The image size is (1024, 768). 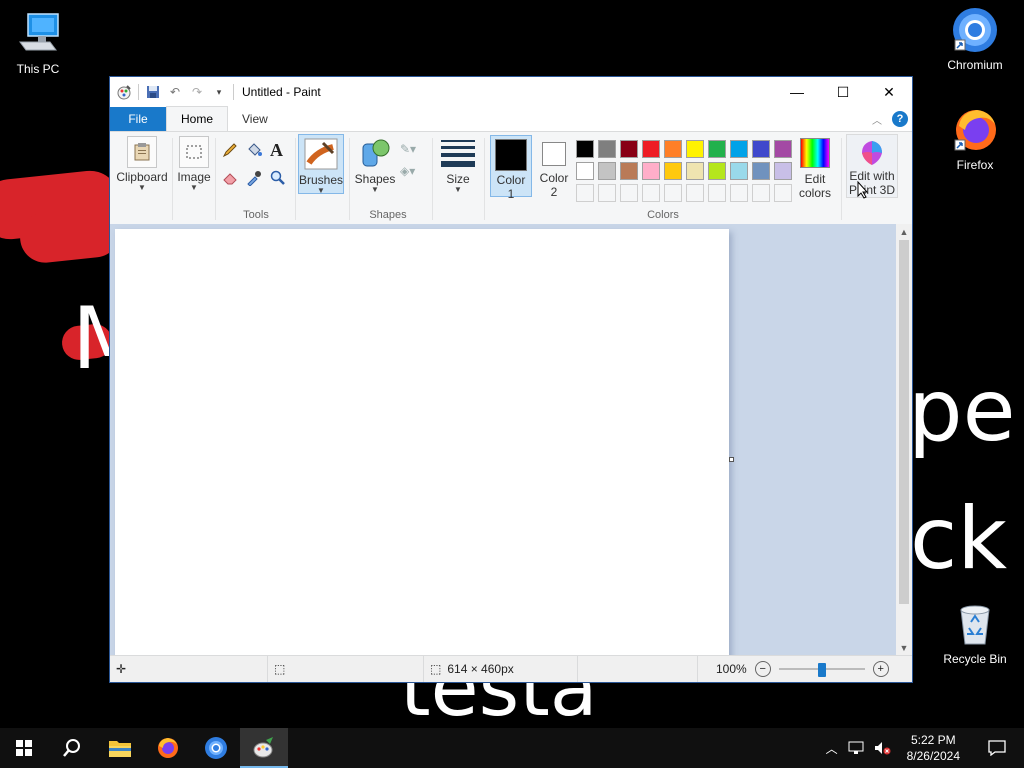 What do you see at coordinates (230, 151) in the screenshot?
I see `pencil-icon` at bounding box center [230, 151].